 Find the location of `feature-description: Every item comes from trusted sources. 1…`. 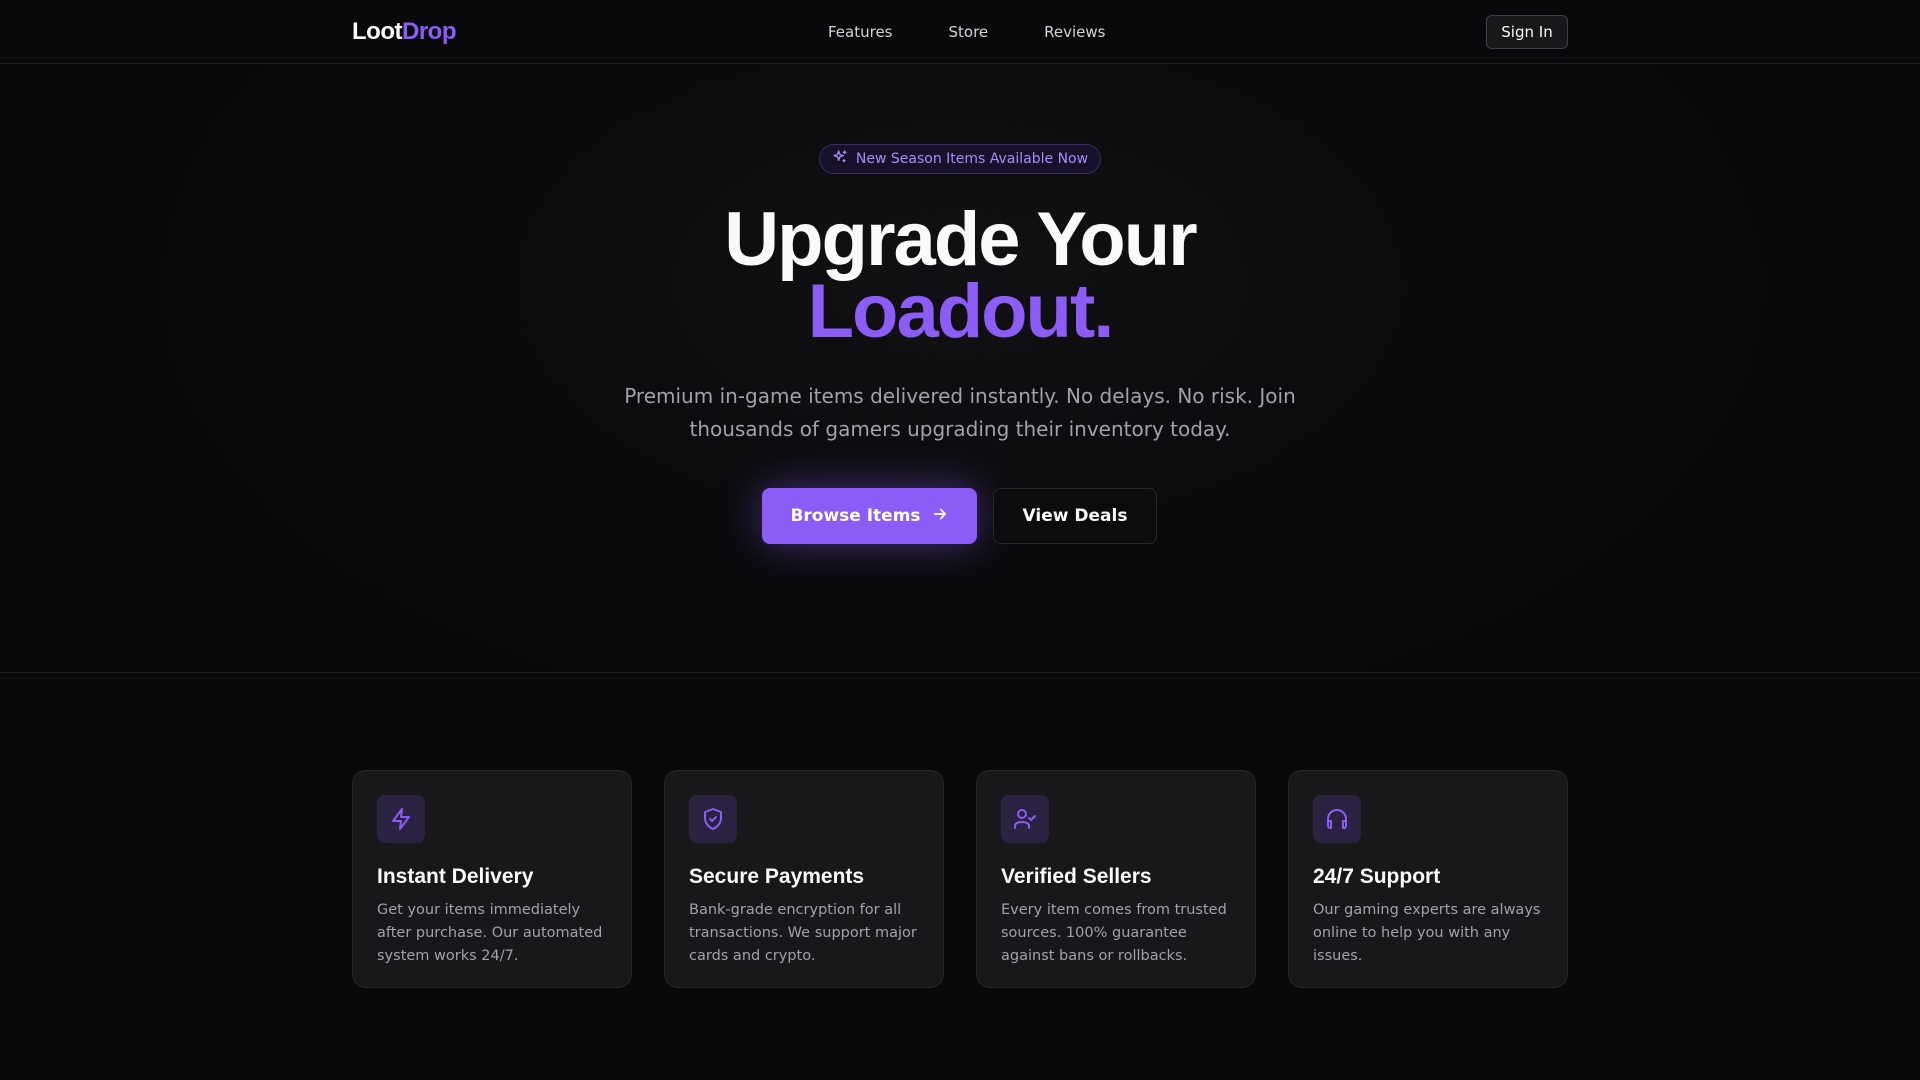

feature-description: Every item comes from trusted sources. 1… is located at coordinates (1114, 933).